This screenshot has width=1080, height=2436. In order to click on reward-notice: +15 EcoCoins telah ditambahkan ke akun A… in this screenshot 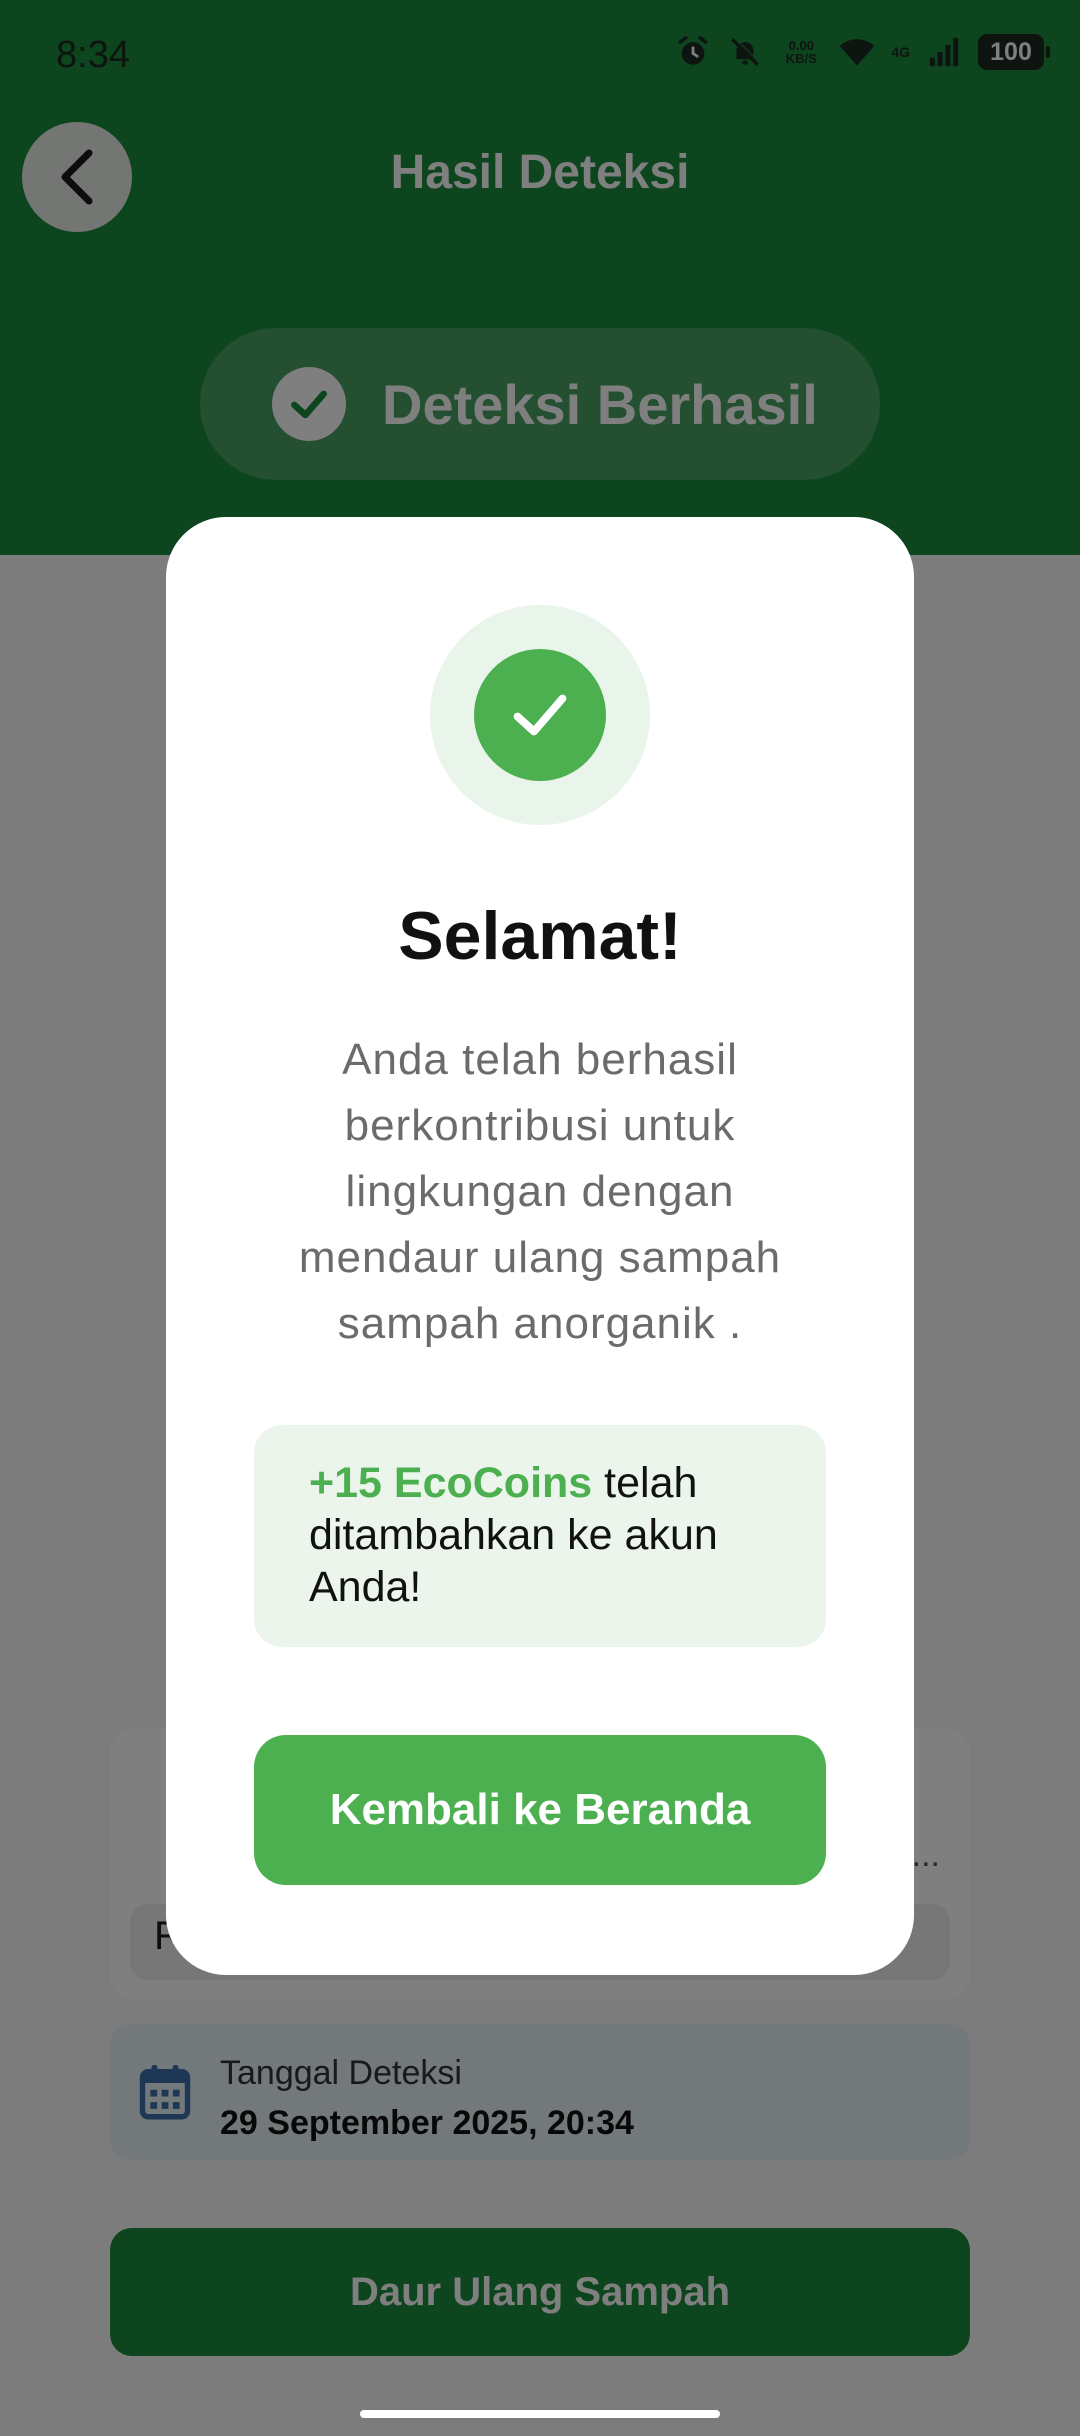, I will do `click(540, 1536)`.